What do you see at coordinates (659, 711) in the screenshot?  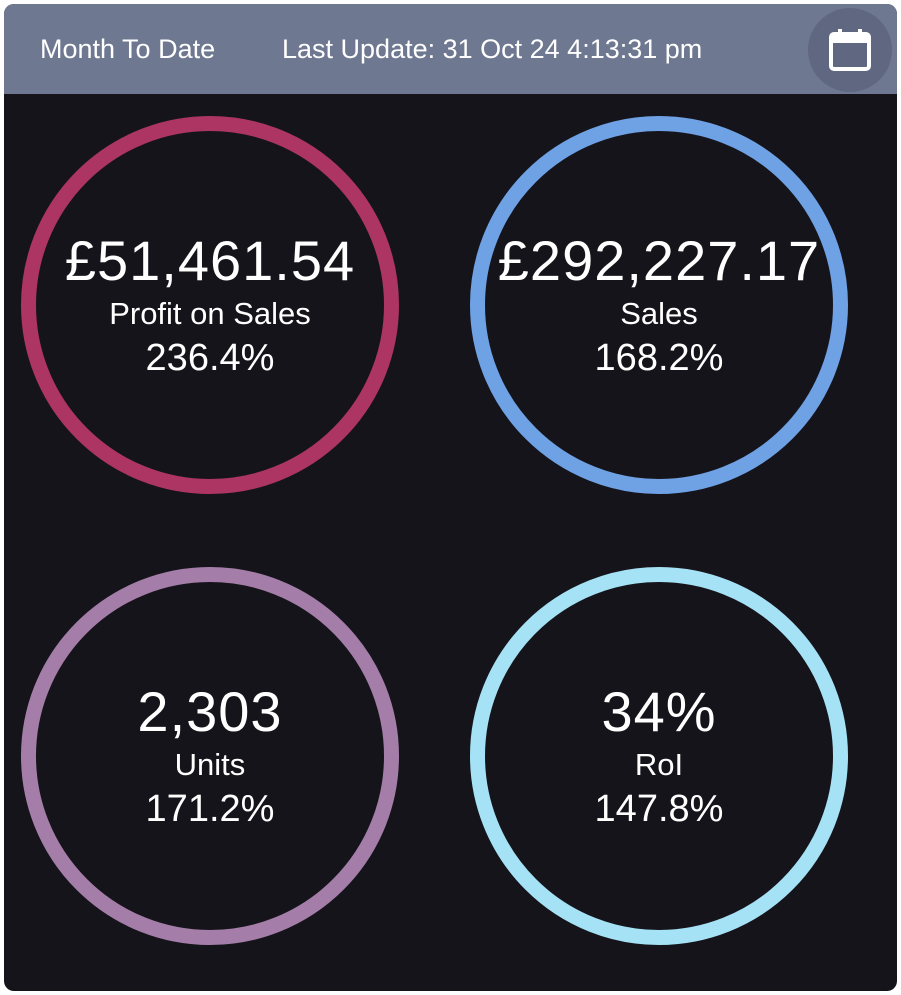 I see `kpi-value: 34%` at bounding box center [659, 711].